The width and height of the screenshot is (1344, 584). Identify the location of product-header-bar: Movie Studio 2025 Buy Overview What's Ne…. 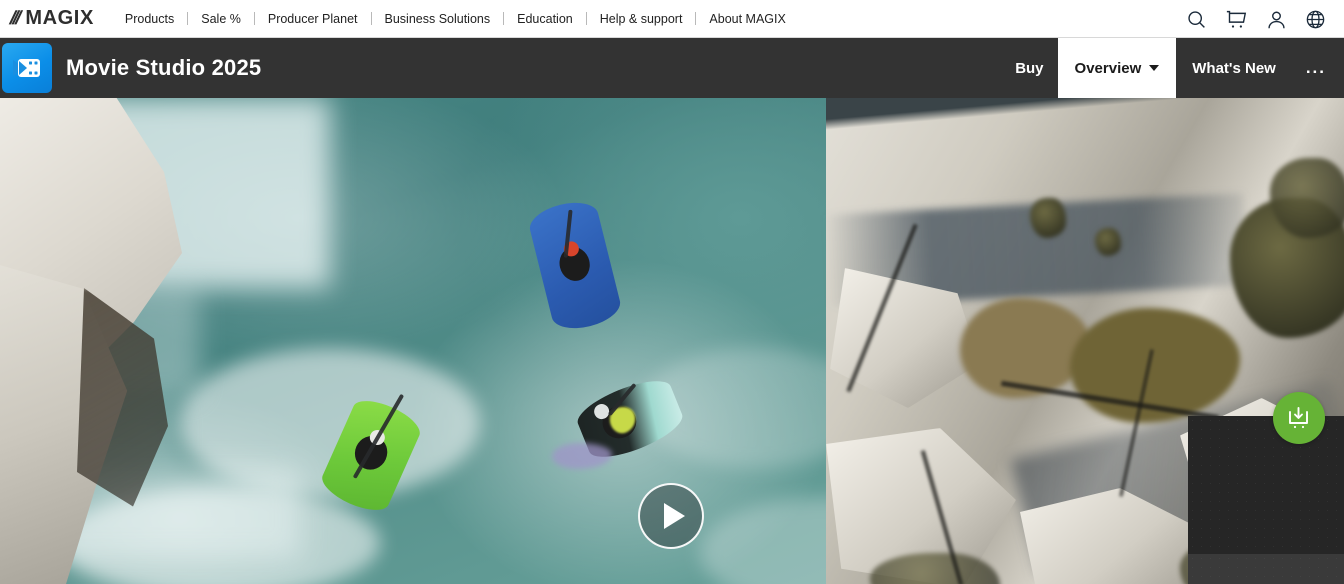
(672, 68).